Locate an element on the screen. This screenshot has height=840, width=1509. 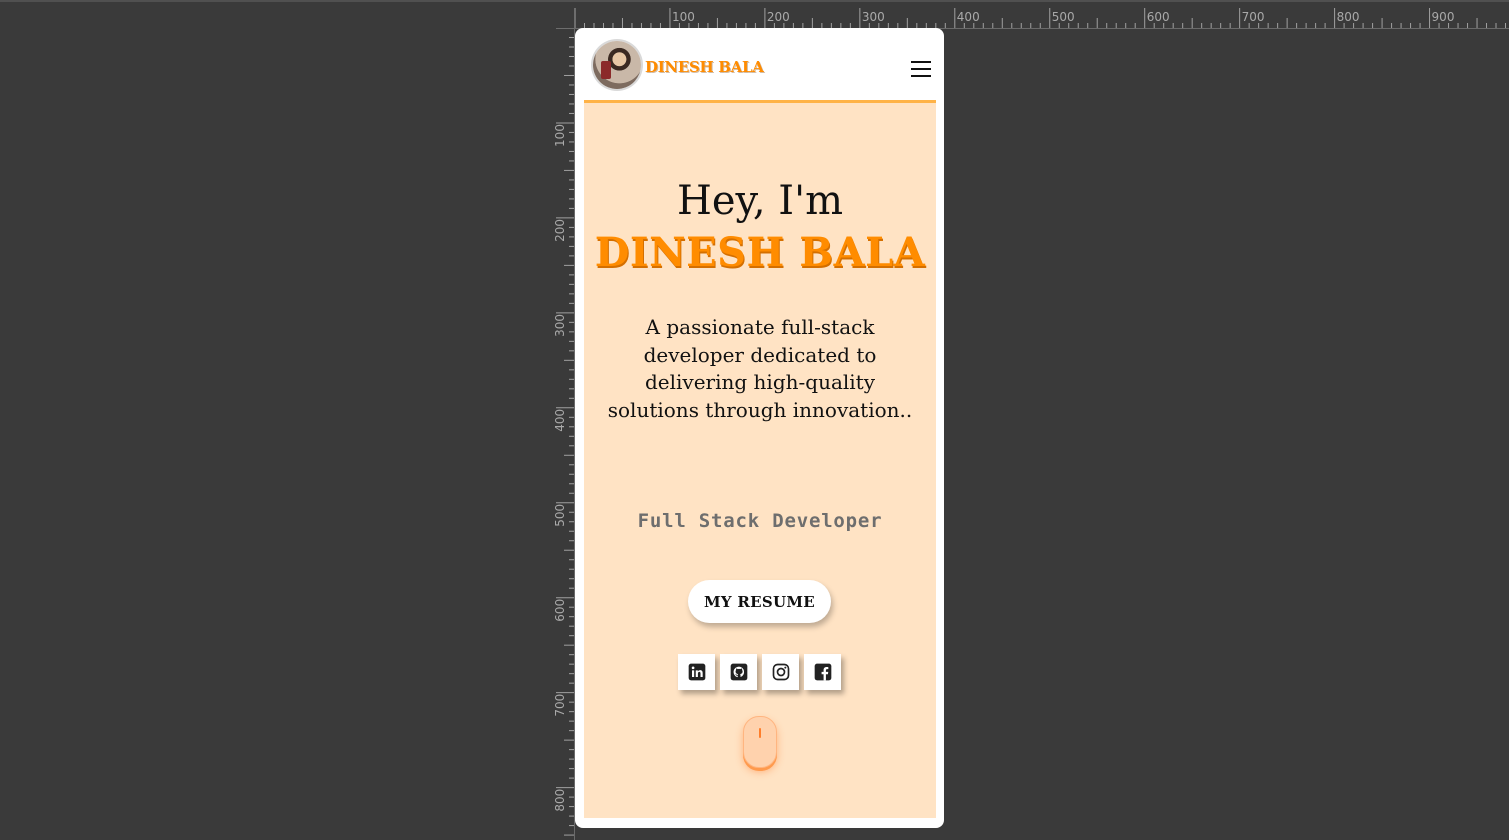
resume-button: MY RESUME is located at coordinates (759, 601).